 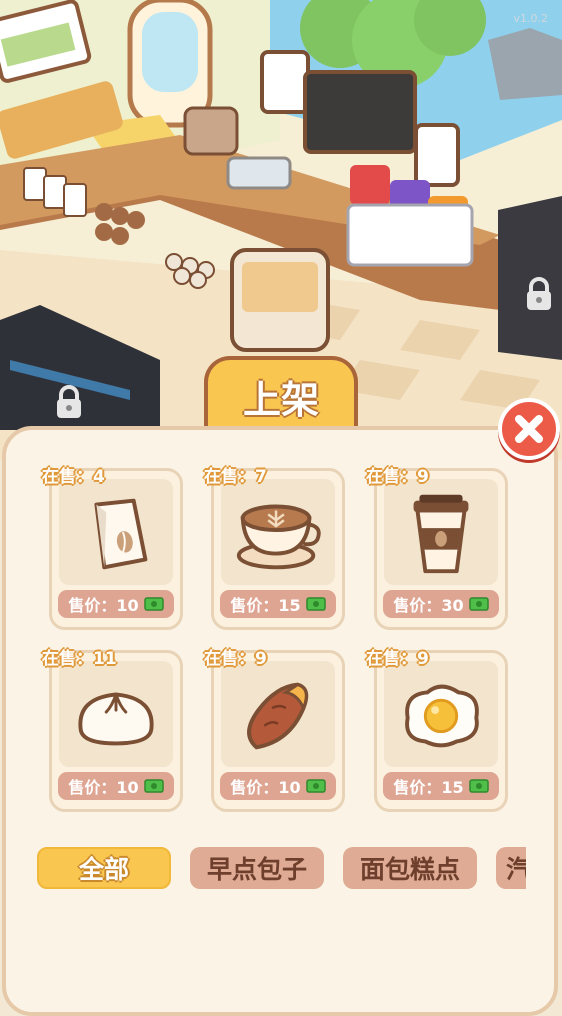 I want to click on close-icon, so click(x=529, y=429).